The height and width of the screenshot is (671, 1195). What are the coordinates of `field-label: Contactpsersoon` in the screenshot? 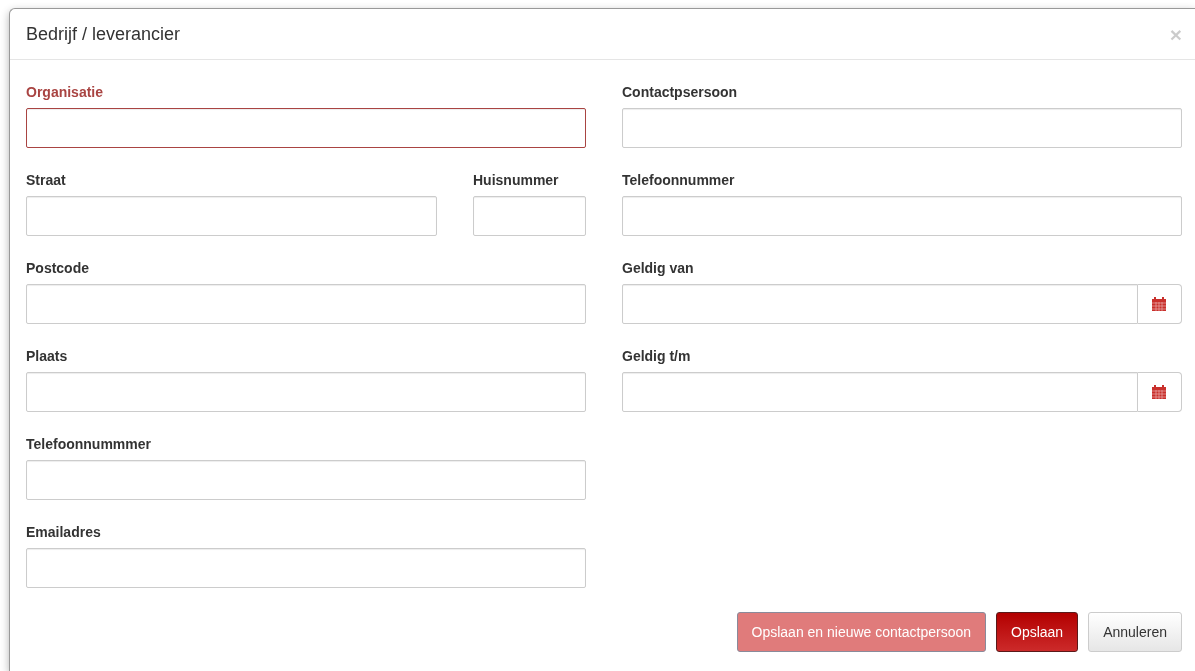 It's located at (680, 92).